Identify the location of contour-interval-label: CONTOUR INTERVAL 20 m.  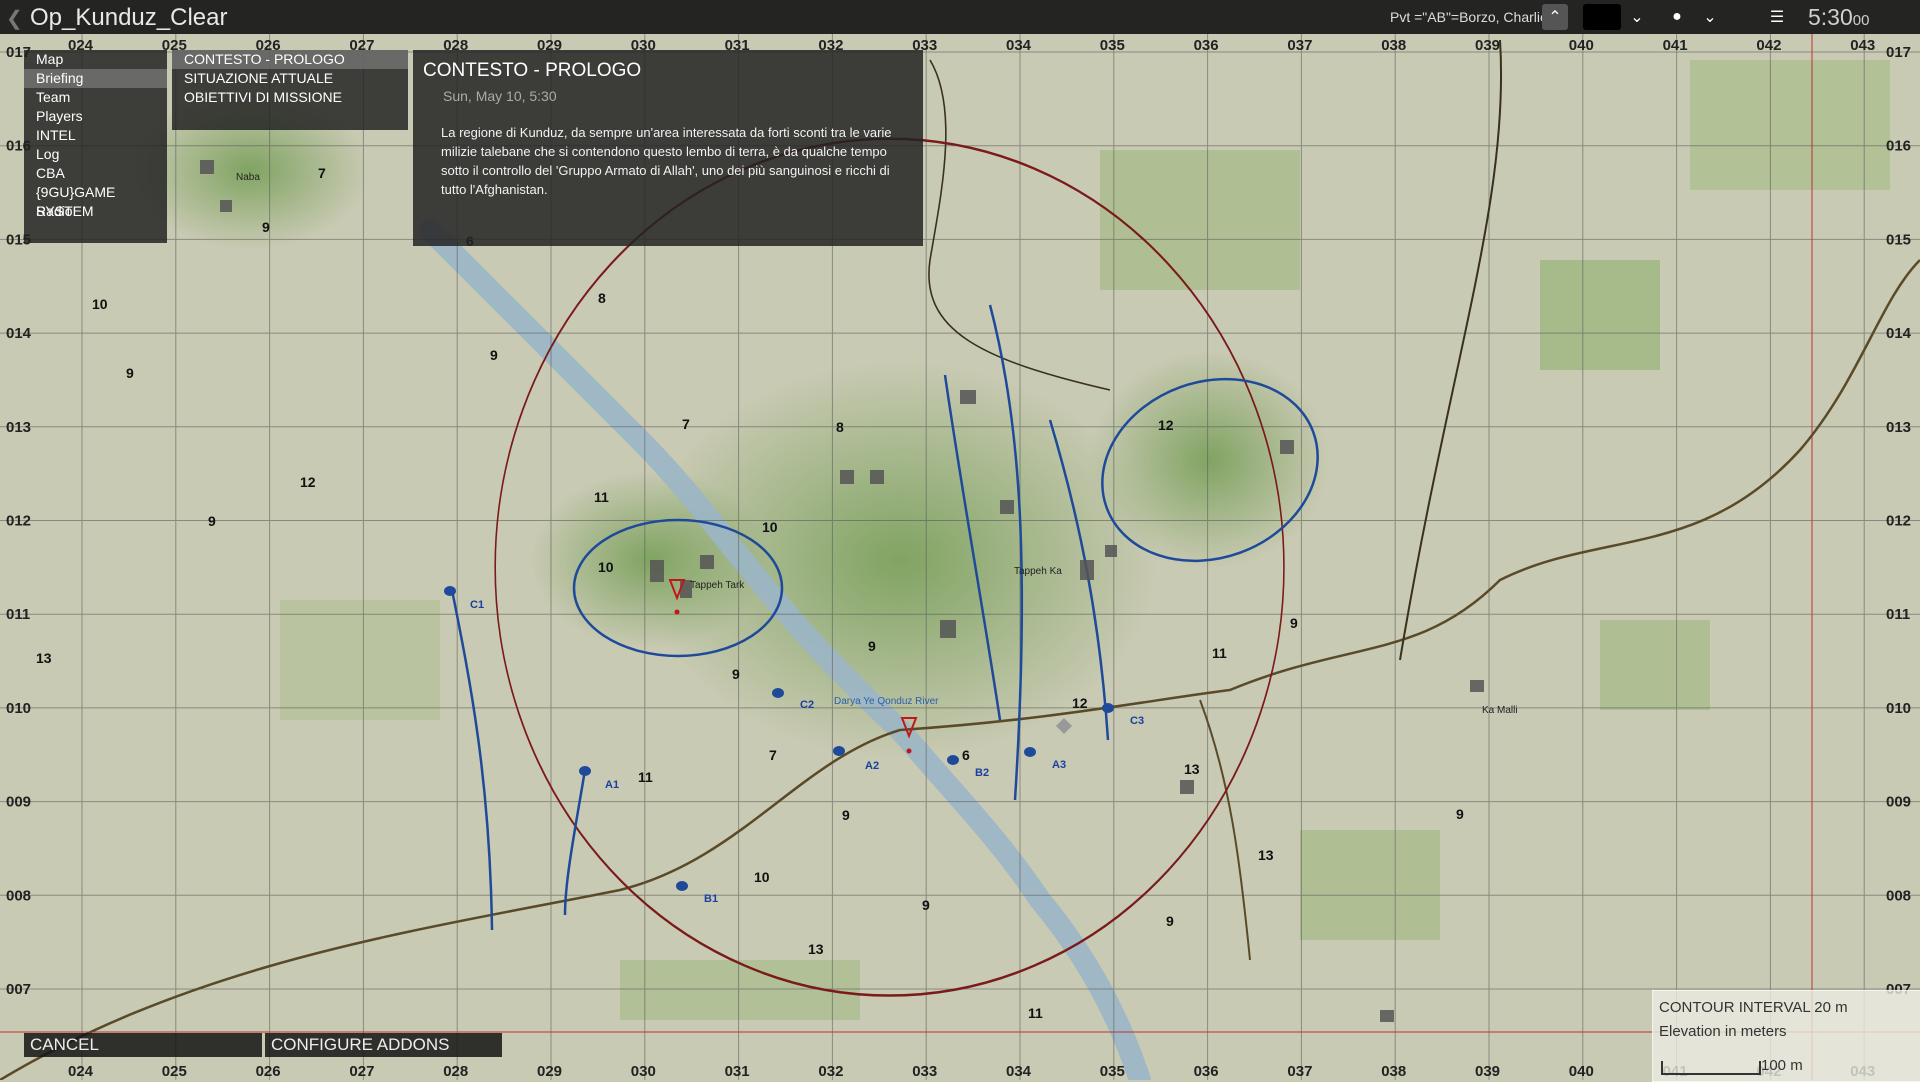
(1753, 1007).